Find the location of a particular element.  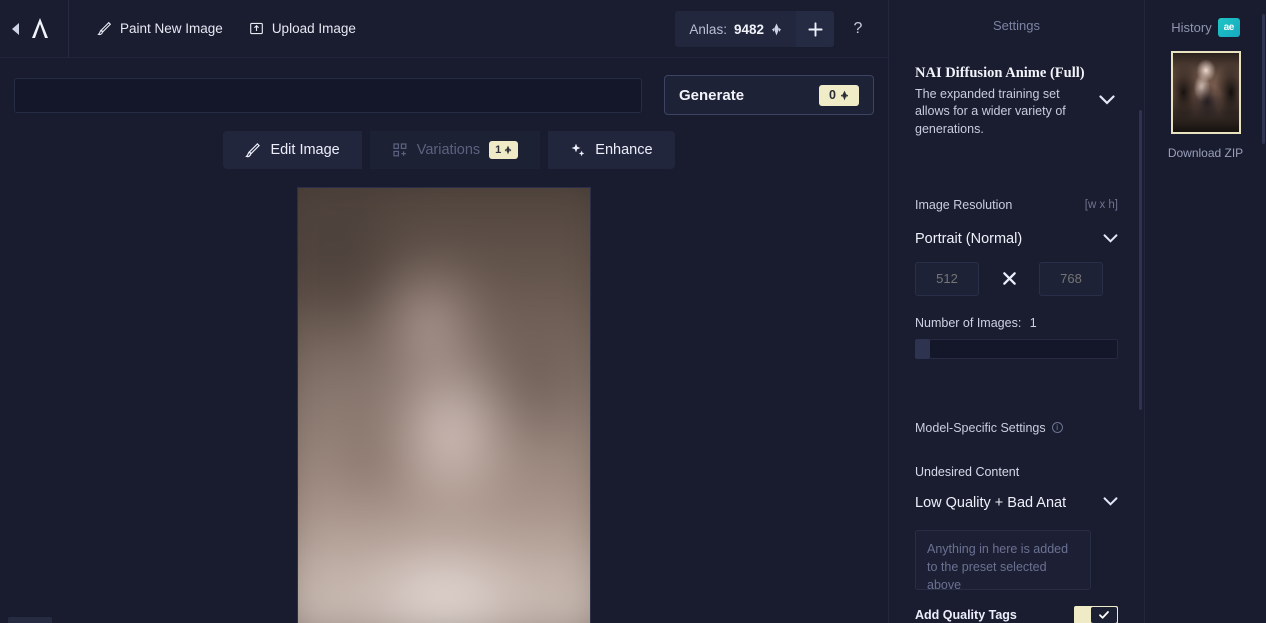

undesired-preset-select: Low Quality + Bad Anat is located at coordinates (1016, 503).